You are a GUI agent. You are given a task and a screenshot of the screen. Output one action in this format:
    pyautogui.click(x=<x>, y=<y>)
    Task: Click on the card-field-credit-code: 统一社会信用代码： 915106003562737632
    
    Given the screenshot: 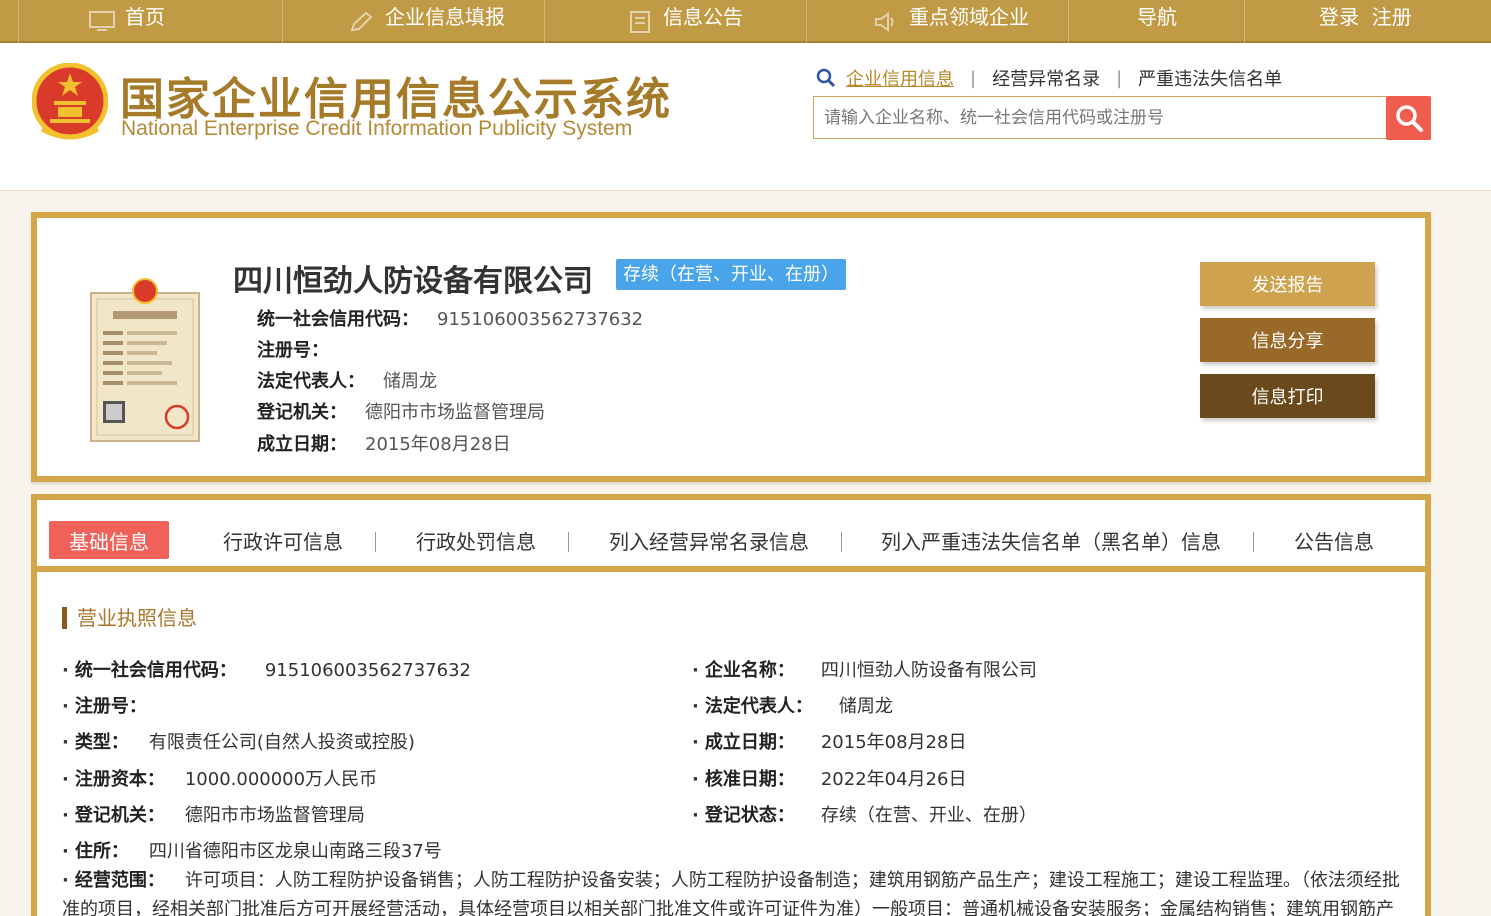 What is the action you would take?
    pyautogui.click(x=450, y=318)
    